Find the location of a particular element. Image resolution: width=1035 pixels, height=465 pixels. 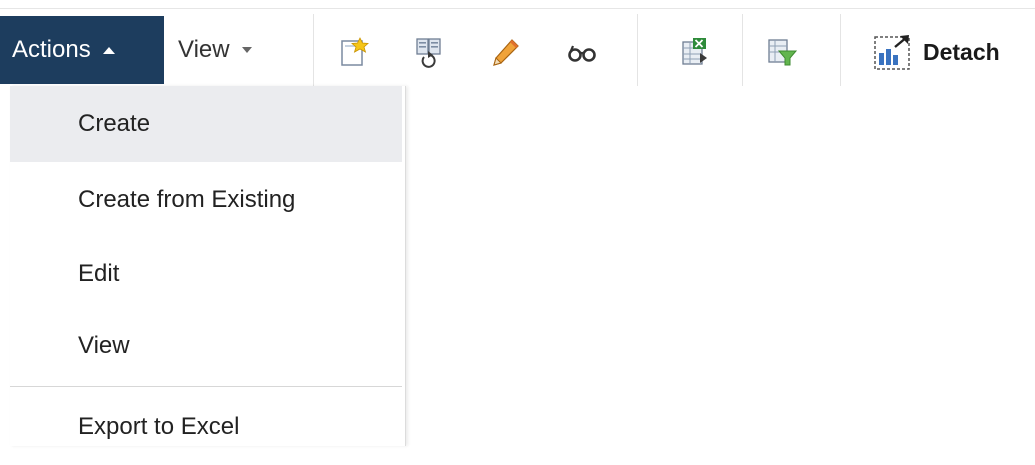

menu-item-edit: Edit is located at coordinates (206, 274).